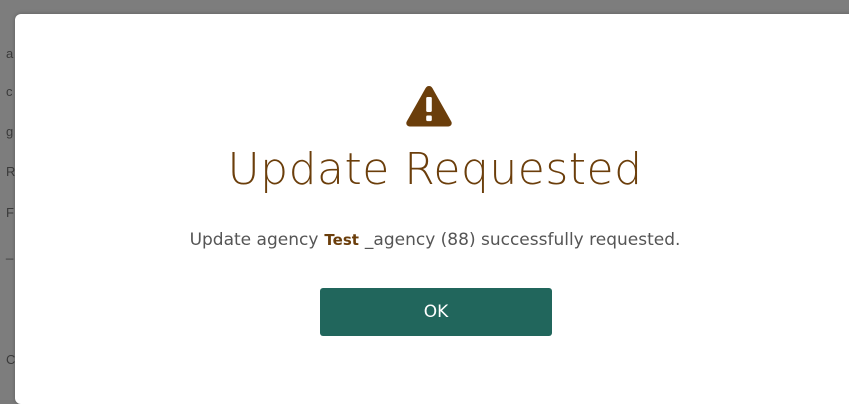 The height and width of the screenshot is (404, 849). What do you see at coordinates (11, 359) in the screenshot?
I see `background-text: C` at bounding box center [11, 359].